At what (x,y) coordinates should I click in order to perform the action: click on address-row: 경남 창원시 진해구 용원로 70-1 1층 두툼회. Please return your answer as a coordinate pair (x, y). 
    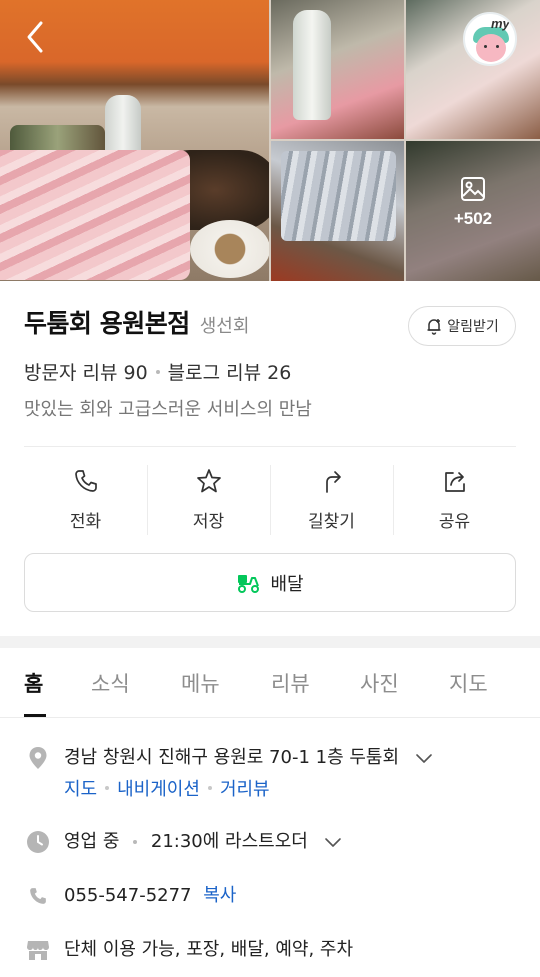
    Looking at the image, I should click on (228, 758).